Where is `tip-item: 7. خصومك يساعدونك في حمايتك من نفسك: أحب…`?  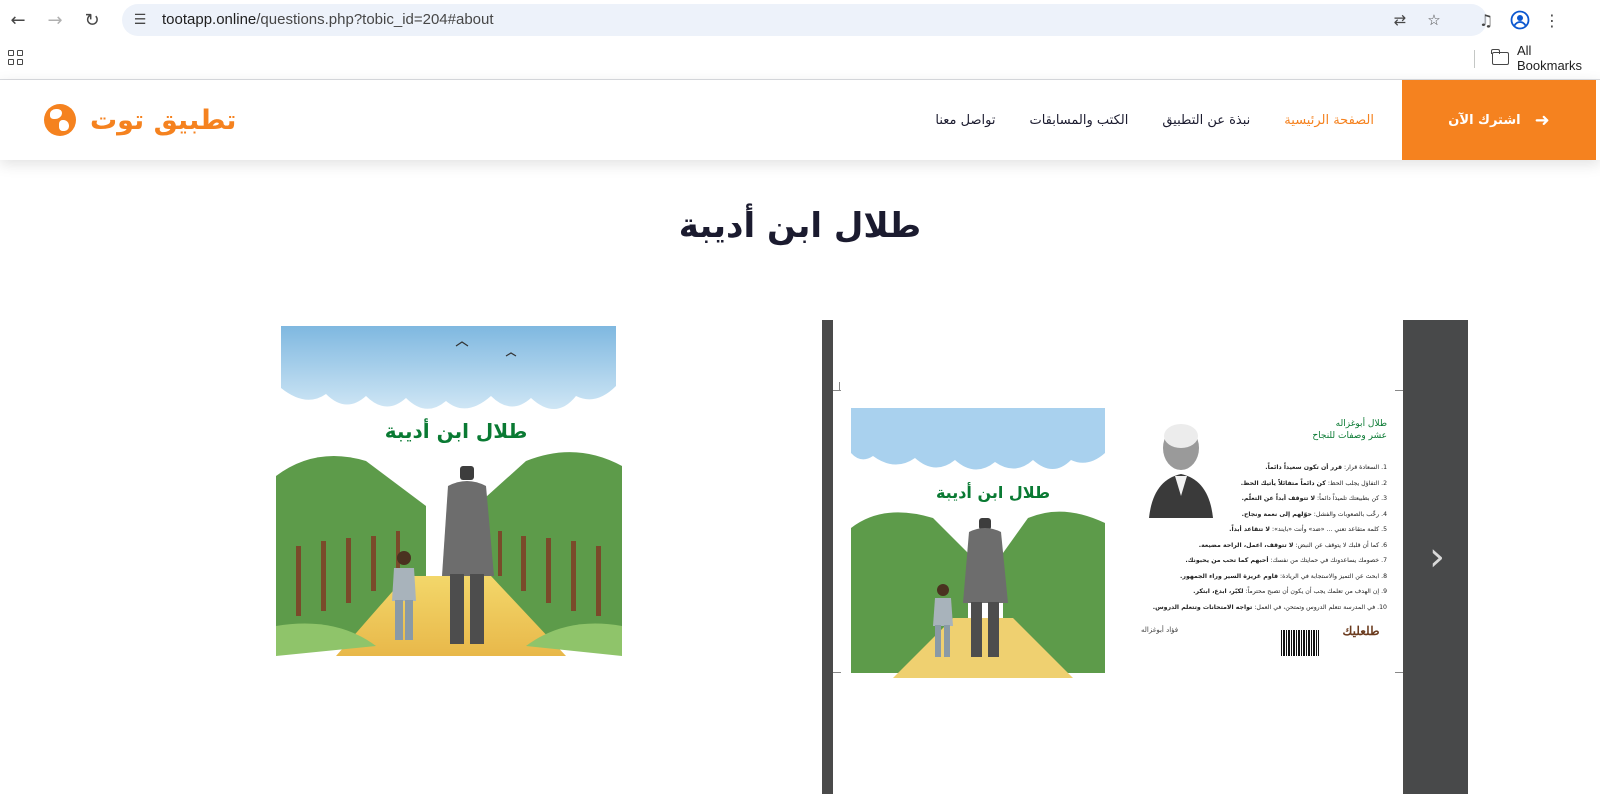
tip-item: 7. خصومك يساعدونك في حمايتك من نفسك: أحب… is located at coordinates (1286, 560).